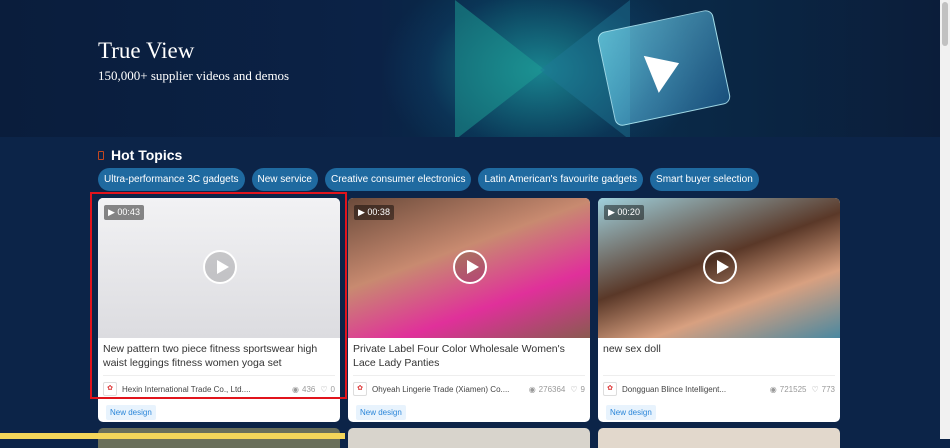  I want to click on likes-stat: ♡ 773, so click(823, 389).